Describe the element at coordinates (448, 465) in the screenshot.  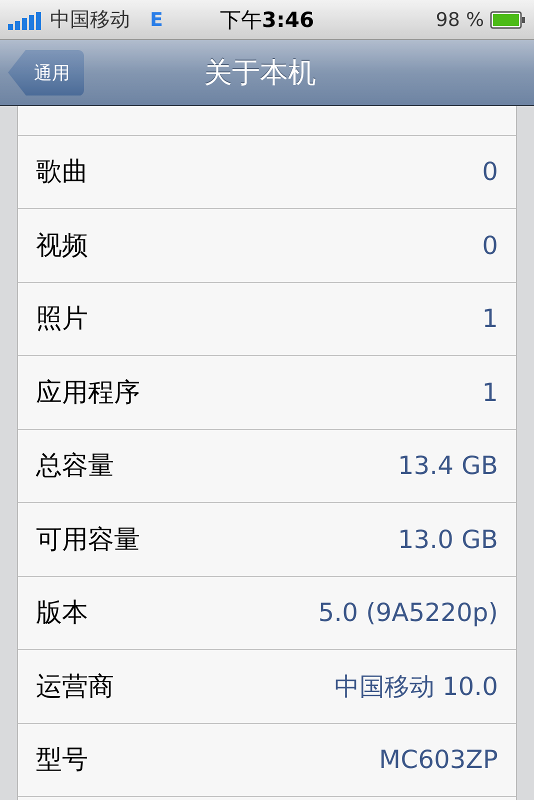
I see `row-value: 13.4 GB` at that location.